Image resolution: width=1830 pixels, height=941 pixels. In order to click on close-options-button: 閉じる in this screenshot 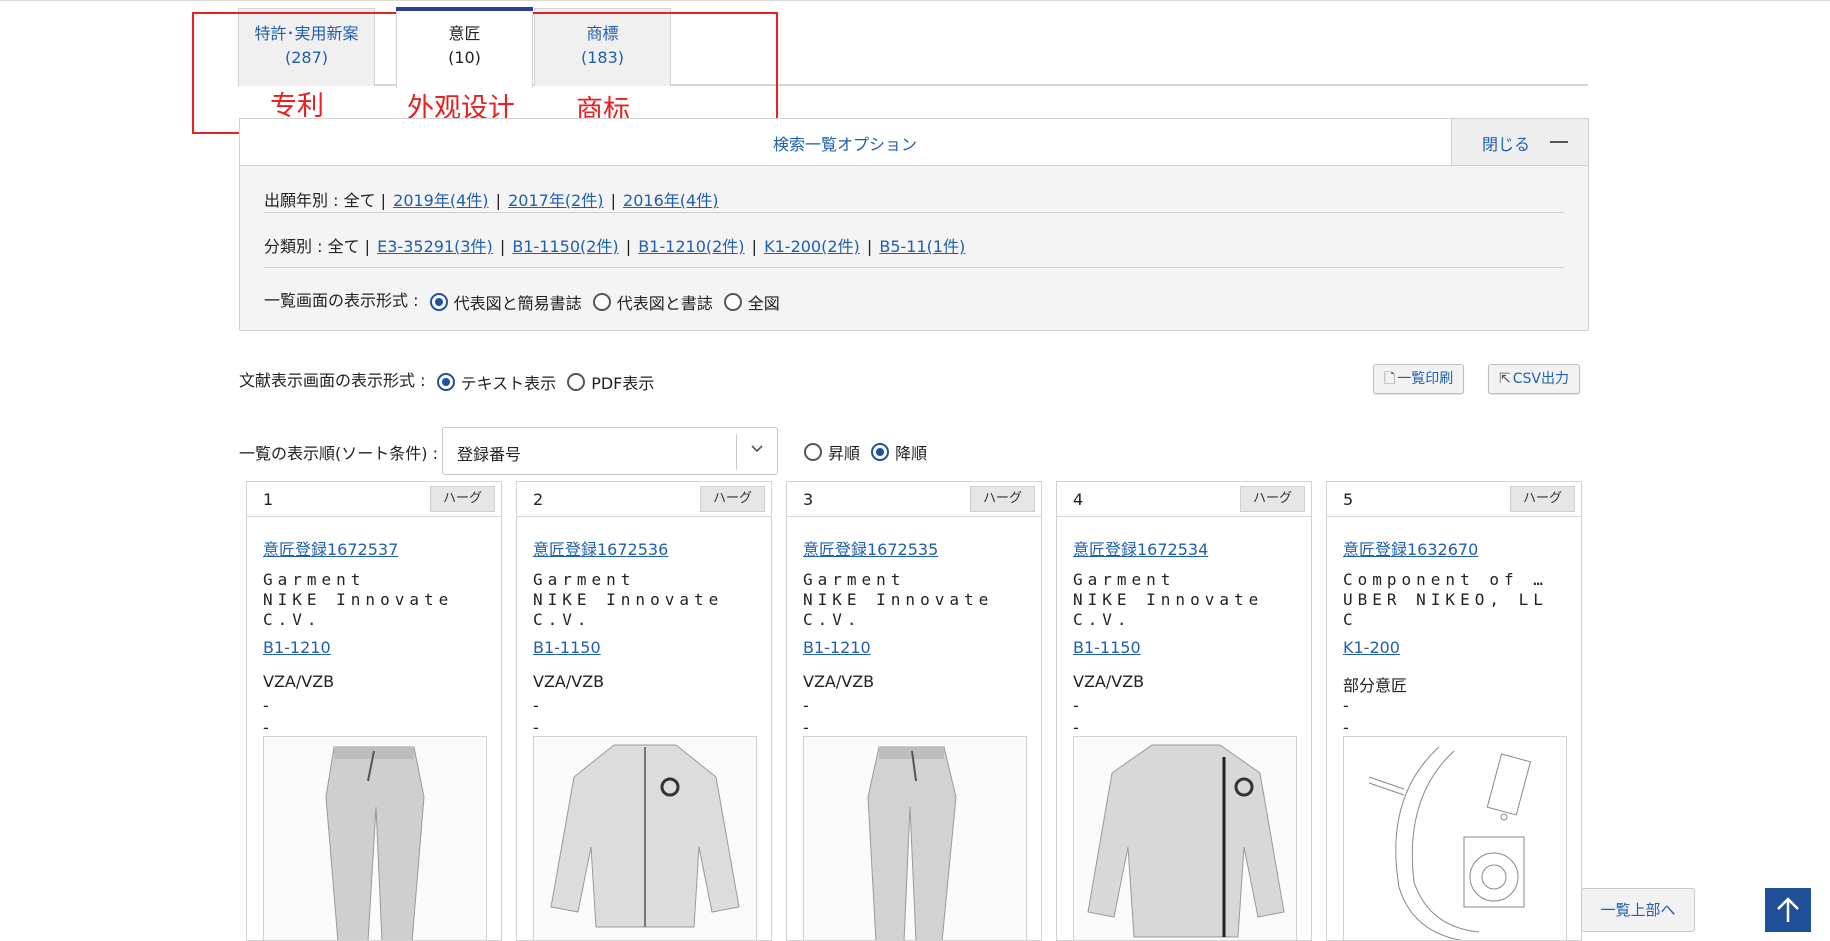, I will do `click(1519, 142)`.